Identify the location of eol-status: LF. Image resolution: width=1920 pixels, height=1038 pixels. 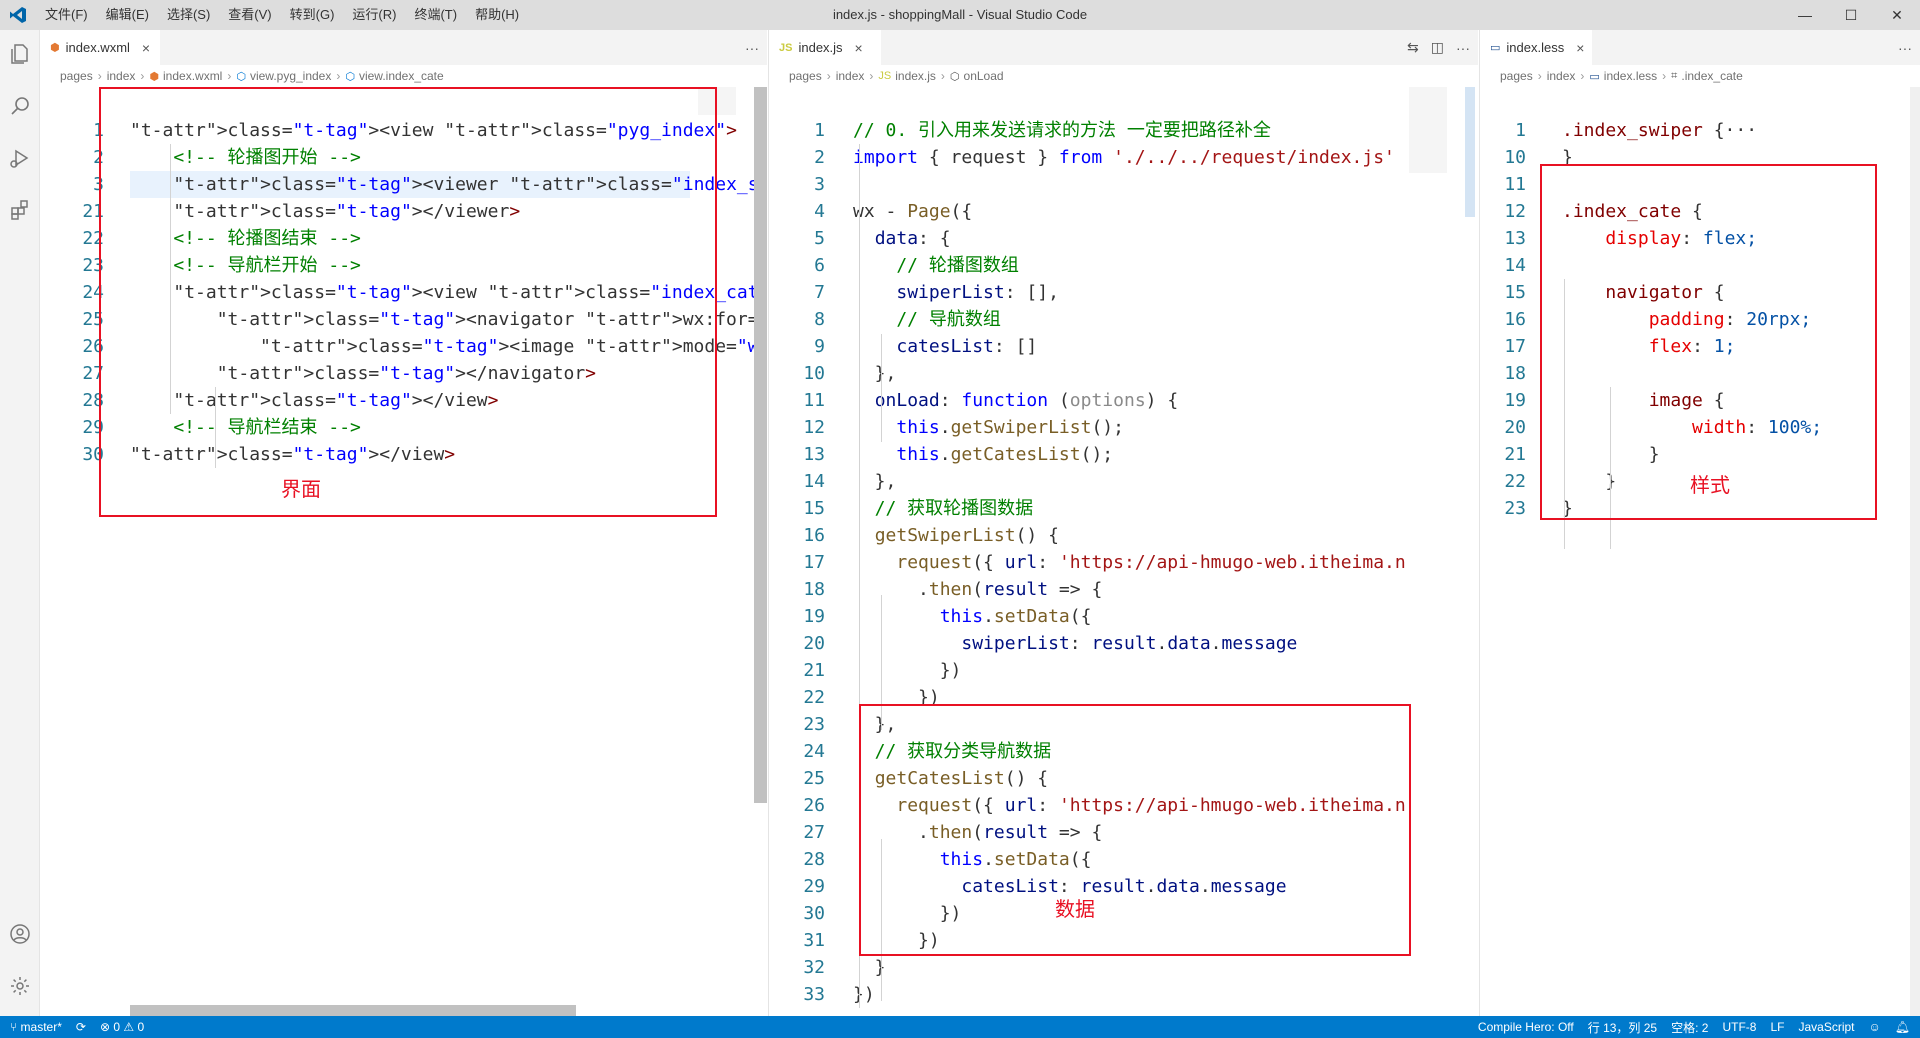
(1777, 1027).